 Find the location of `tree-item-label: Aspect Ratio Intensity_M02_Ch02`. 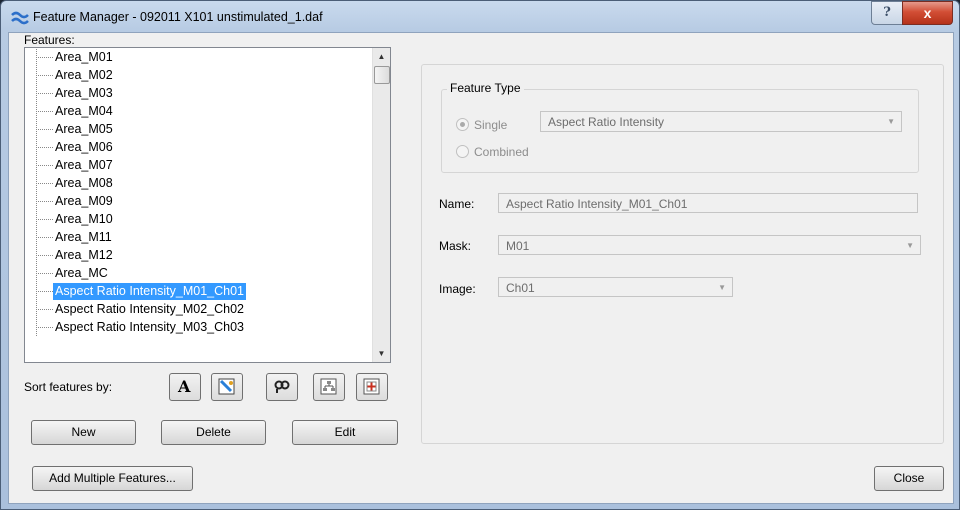

tree-item-label: Aspect Ratio Intensity_M02_Ch02 is located at coordinates (149, 309).